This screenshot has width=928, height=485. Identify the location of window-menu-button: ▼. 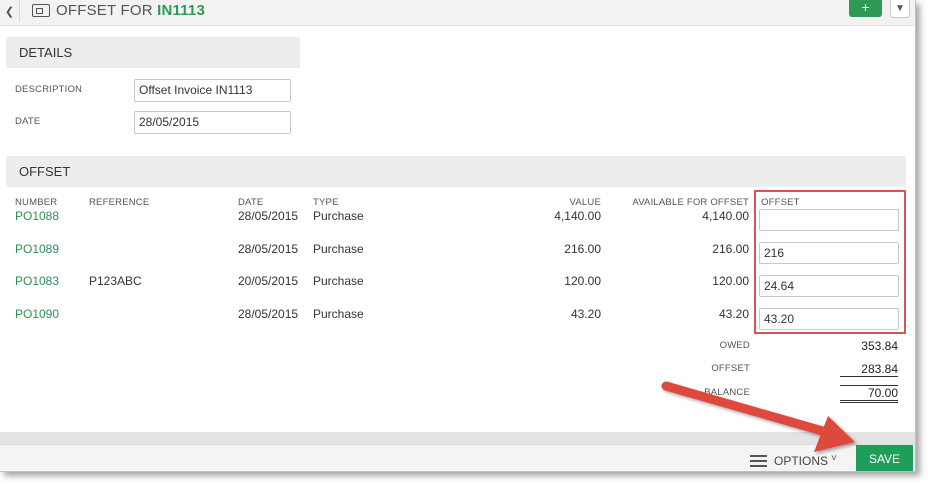
(900, 9).